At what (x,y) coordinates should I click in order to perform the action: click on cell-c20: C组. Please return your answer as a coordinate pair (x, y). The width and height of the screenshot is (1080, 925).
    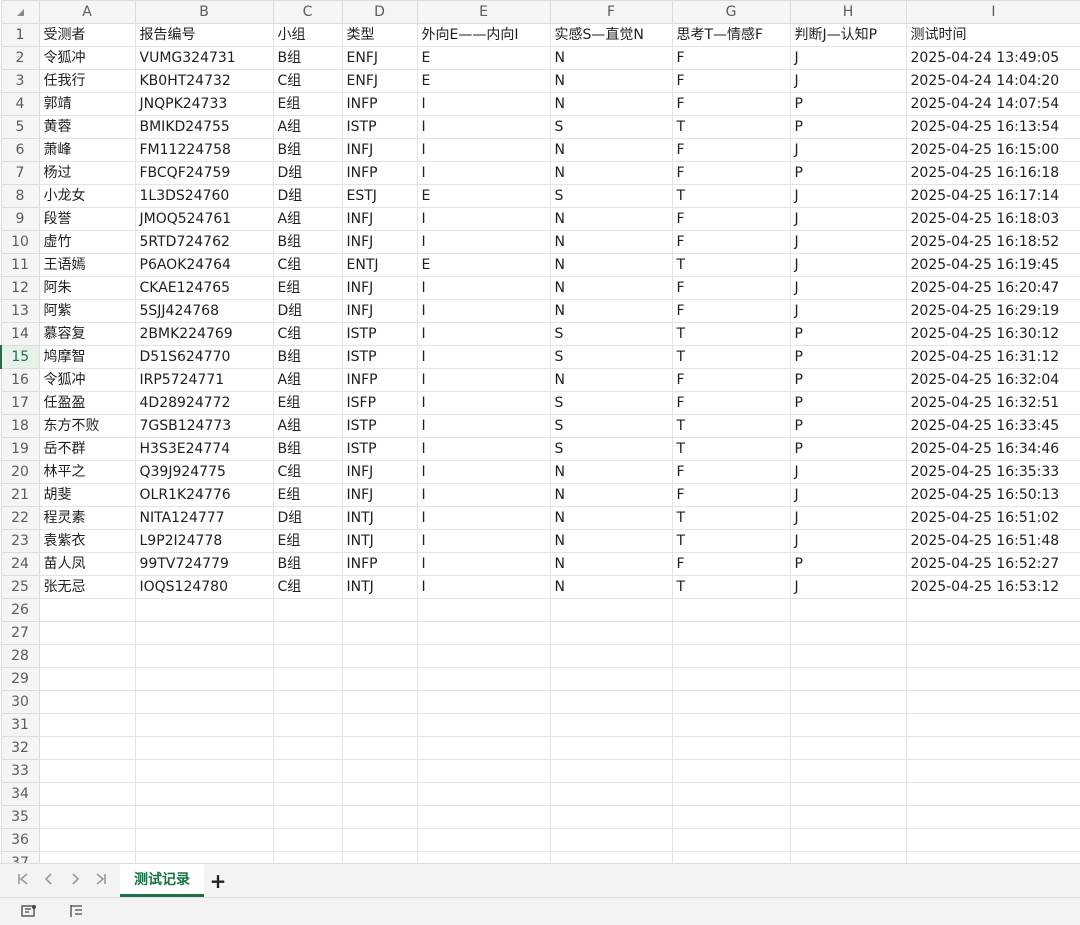
    Looking at the image, I should click on (307, 472).